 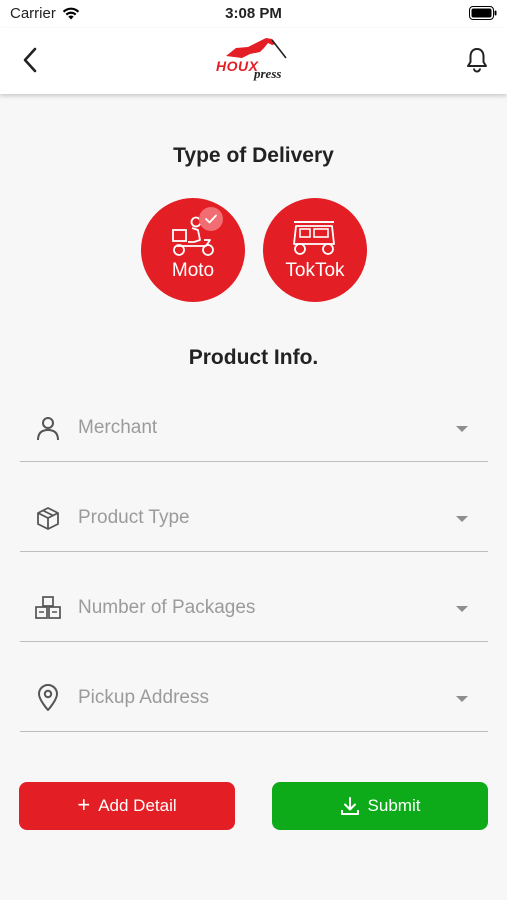 I want to click on packages-icon, so click(x=48, y=608).